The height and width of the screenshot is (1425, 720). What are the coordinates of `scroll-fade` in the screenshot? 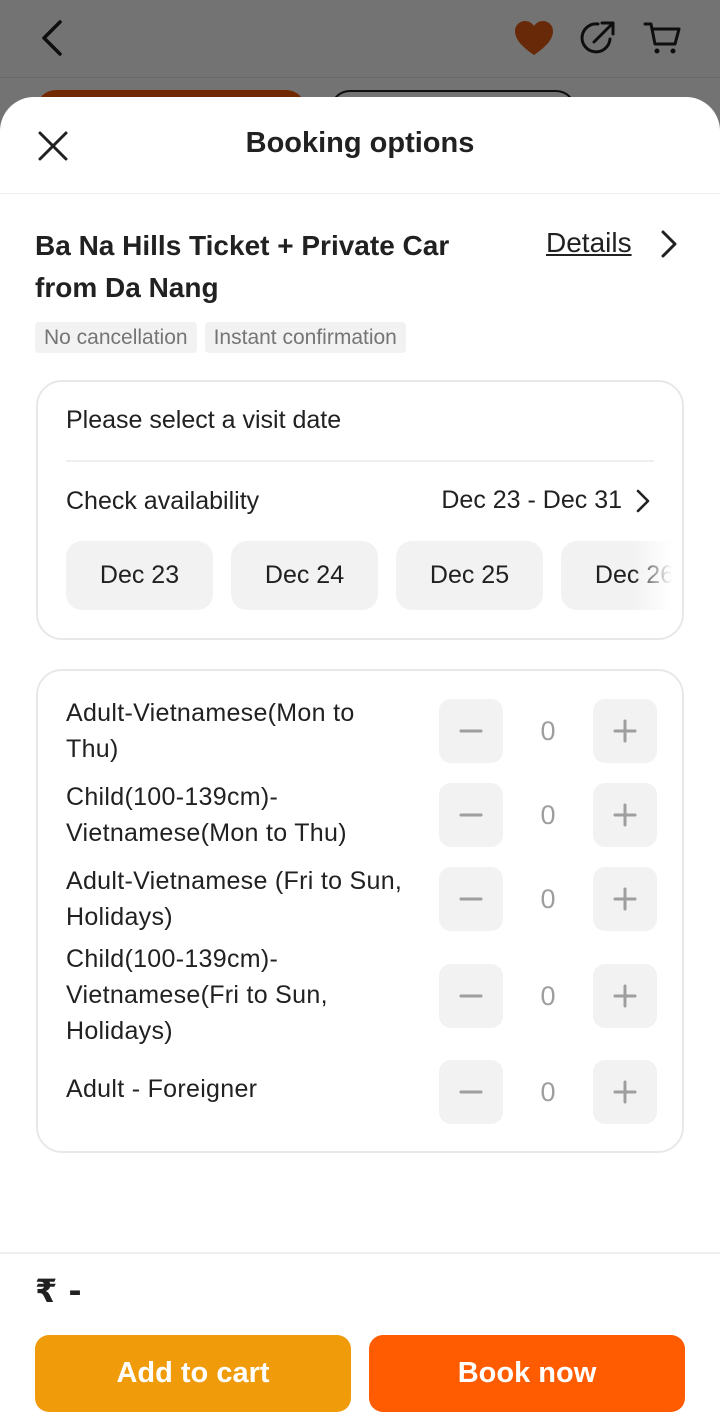 It's located at (657, 577).